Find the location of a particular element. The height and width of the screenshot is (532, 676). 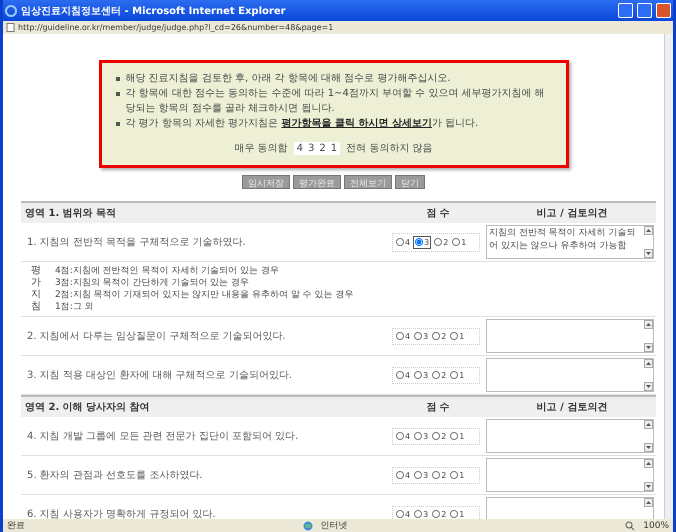

guide-label: 평가지침 is located at coordinates (36, 289).